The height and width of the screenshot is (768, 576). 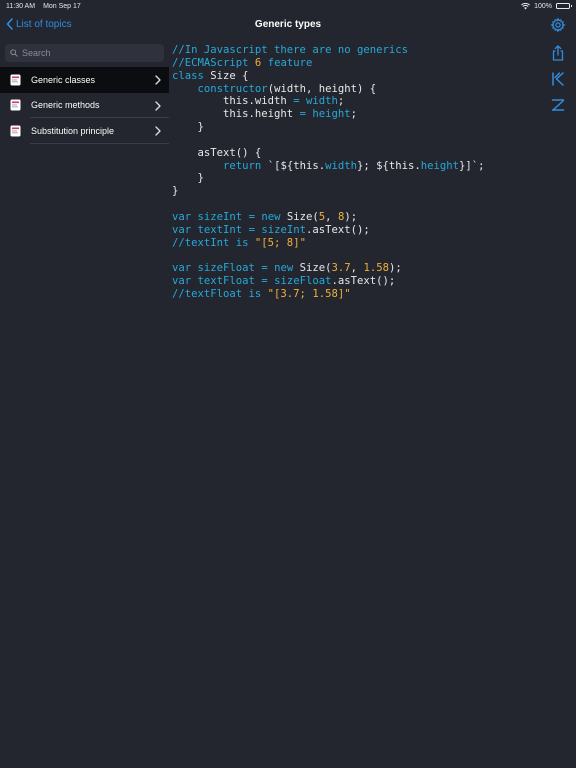 I want to click on code-token: //textFloat is, so click(x=220, y=294).